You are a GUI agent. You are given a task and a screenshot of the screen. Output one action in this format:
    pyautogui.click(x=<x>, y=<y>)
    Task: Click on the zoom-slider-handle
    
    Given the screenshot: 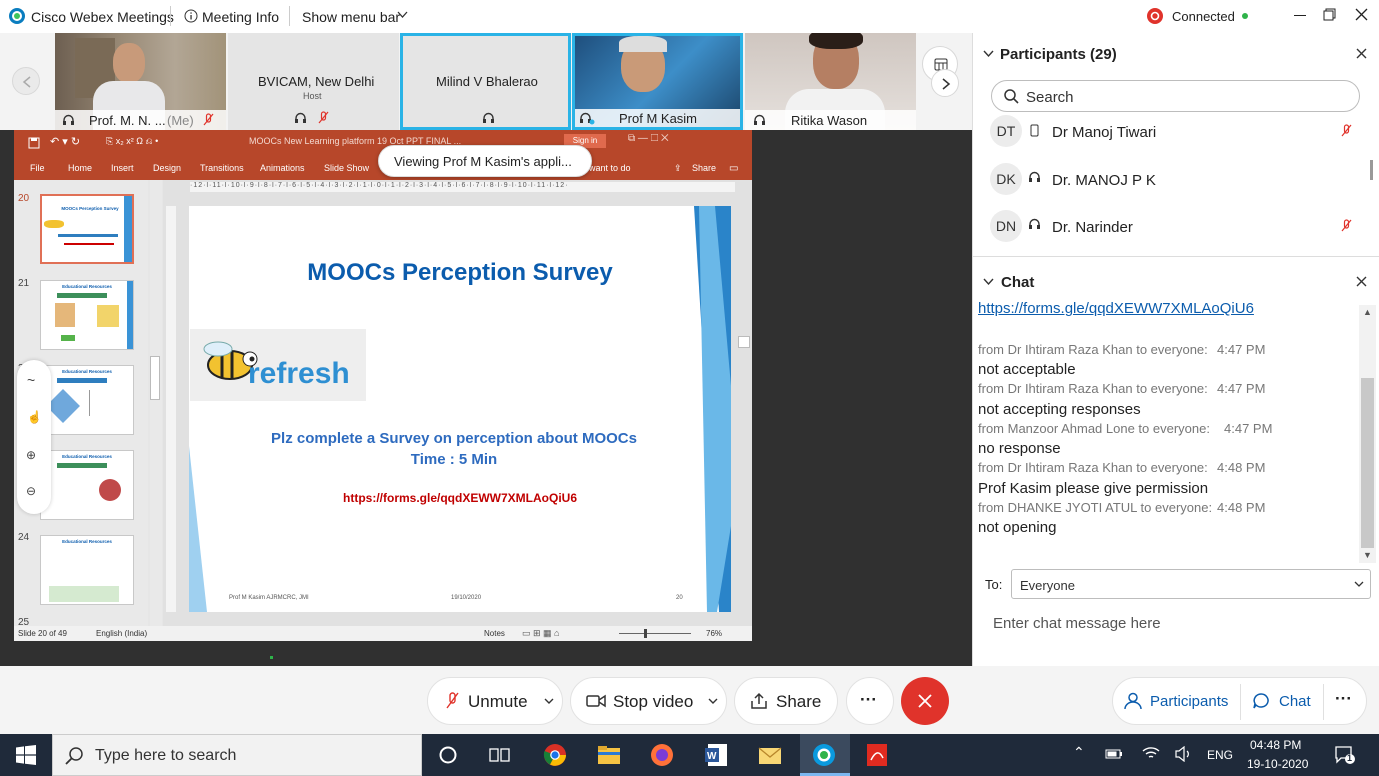 What is the action you would take?
    pyautogui.click(x=645, y=633)
    